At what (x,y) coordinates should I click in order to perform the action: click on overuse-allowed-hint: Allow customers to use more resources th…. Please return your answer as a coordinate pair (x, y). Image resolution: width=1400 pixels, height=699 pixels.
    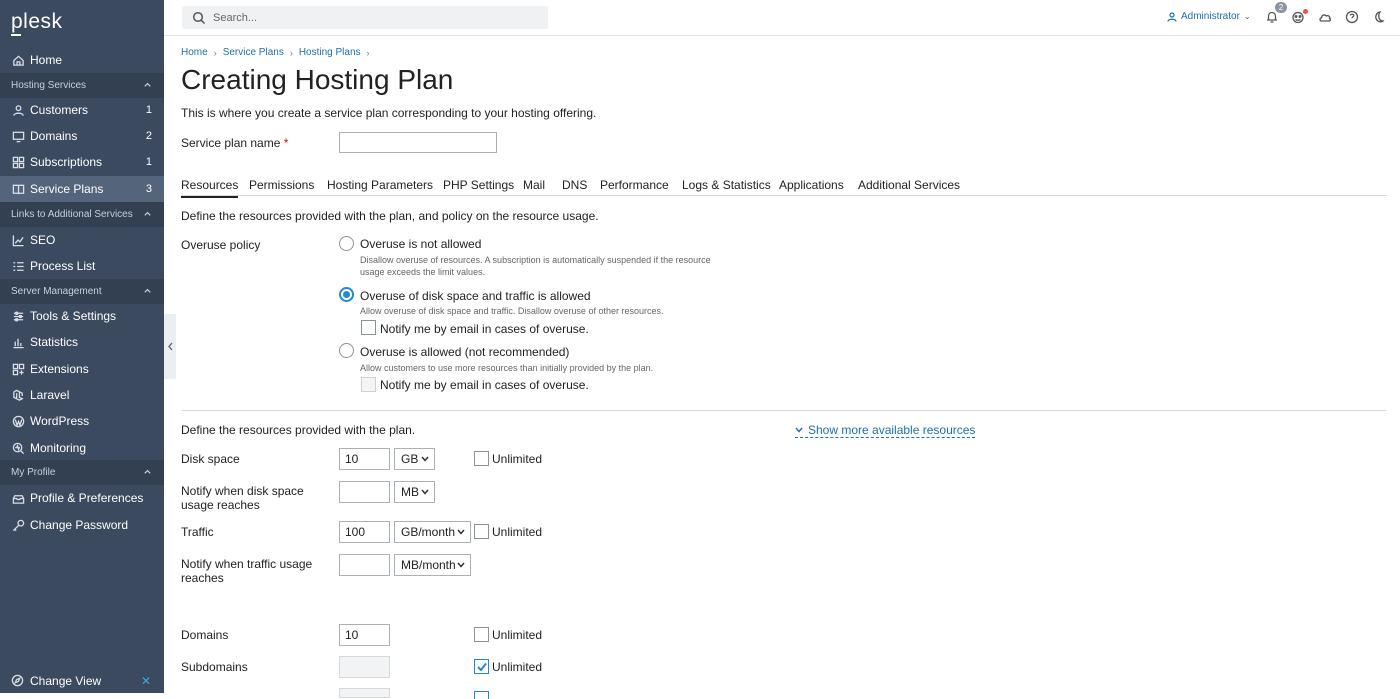
    Looking at the image, I should click on (507, 368).